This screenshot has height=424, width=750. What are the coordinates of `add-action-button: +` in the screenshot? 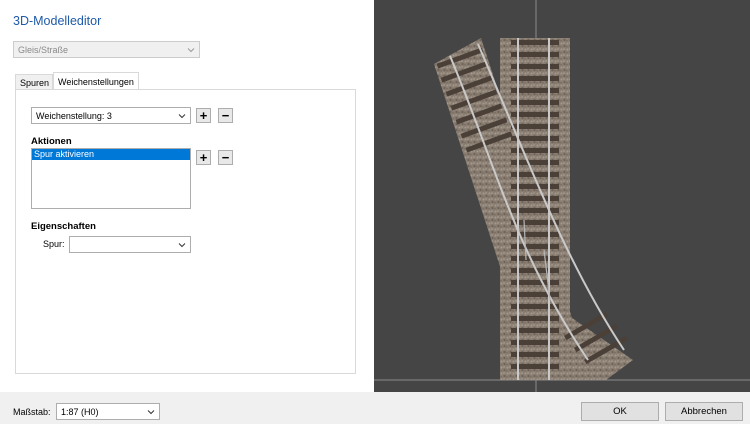 It's located at (203, 157).